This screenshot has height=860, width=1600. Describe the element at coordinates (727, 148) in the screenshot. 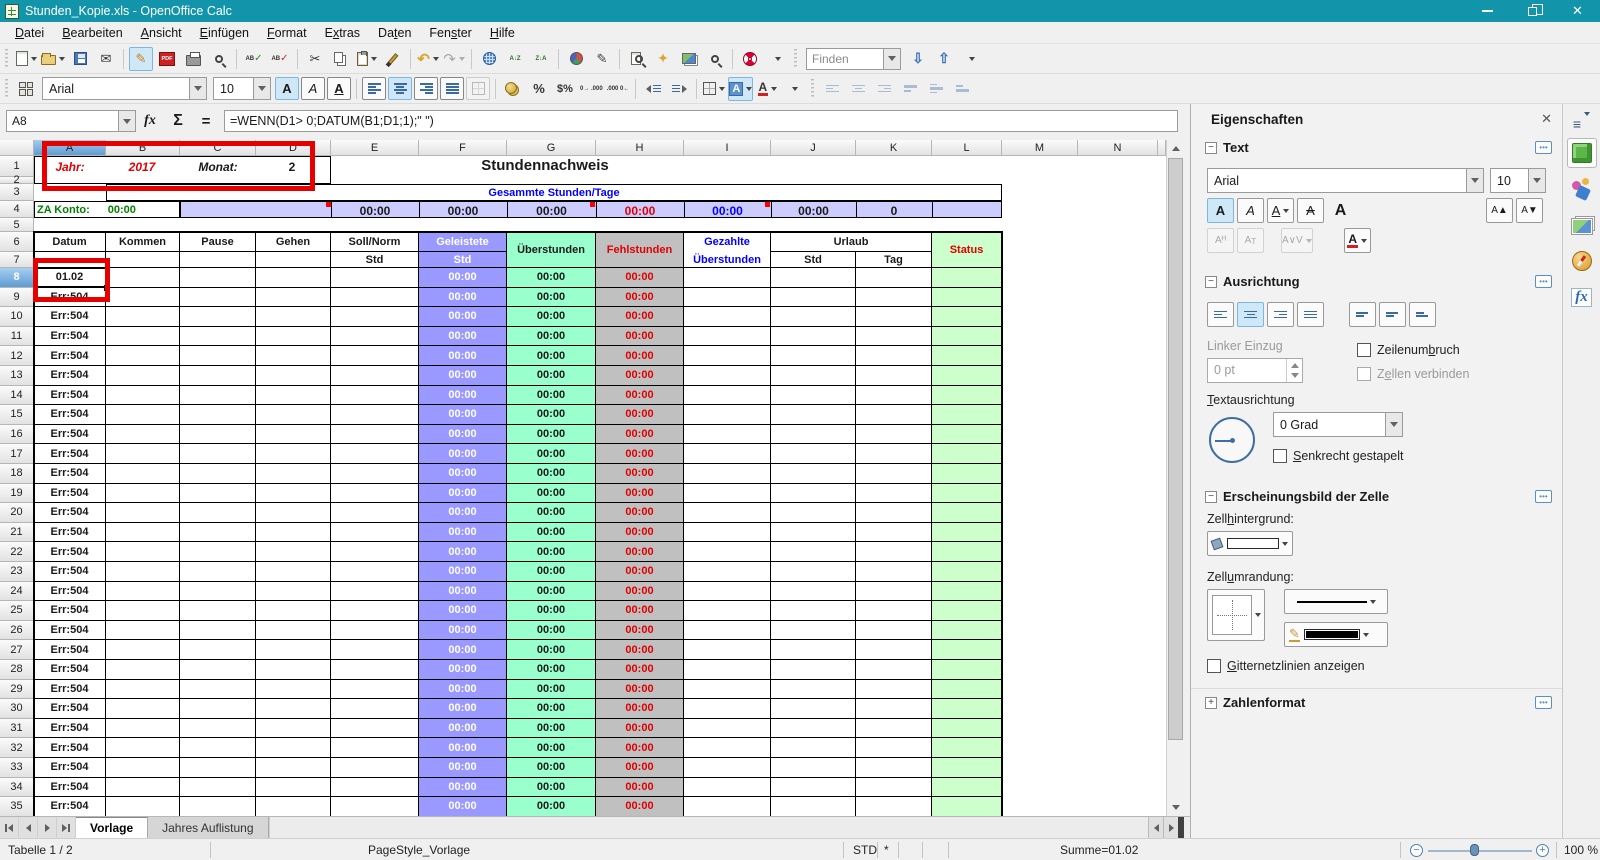

I see `column-header-i: I` at that location.